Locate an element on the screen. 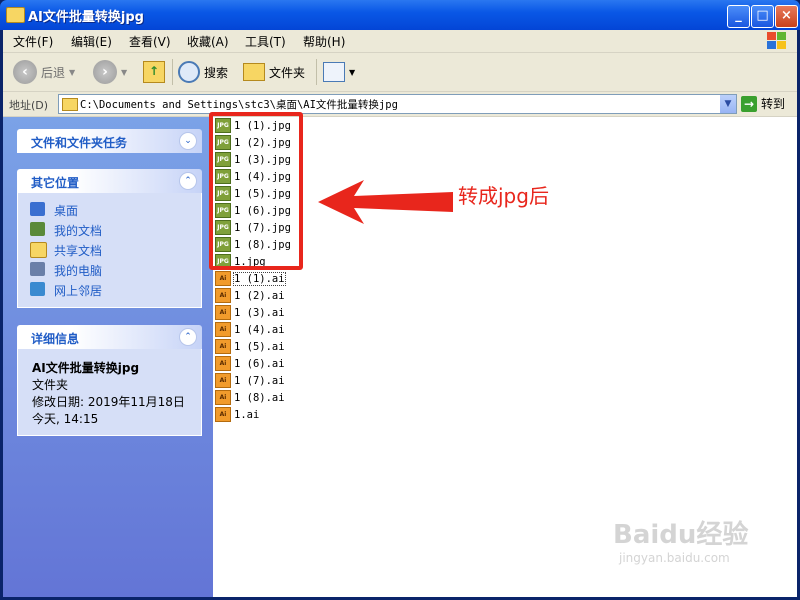  place-label: 共享文档 is located at coordinates (78, 251).